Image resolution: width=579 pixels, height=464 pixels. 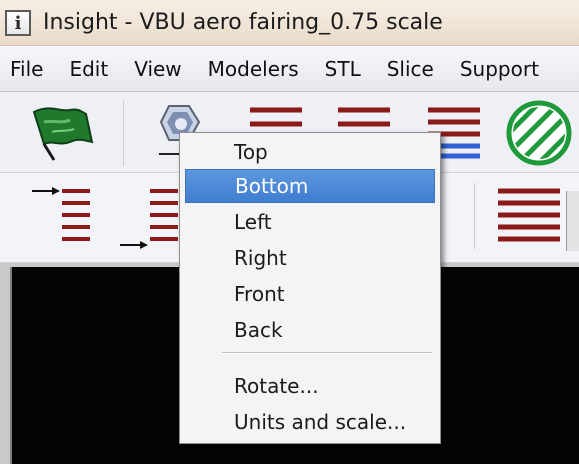 I want to click on menu-edit: Edit, so click(x=88, y=69).